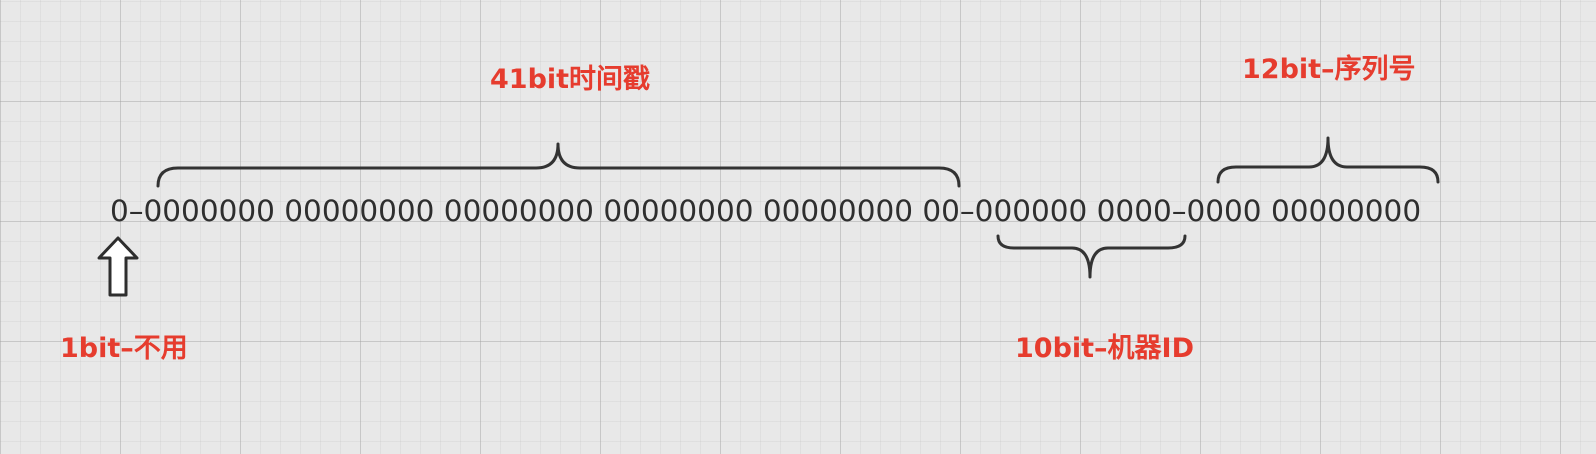 The width and height of the screenshot is (1596, 454). What do you see at coordinates (124, 348) in the screenshot?
I see `sign-bit-label: 1bit–不用` at bounding box center [124, 348].